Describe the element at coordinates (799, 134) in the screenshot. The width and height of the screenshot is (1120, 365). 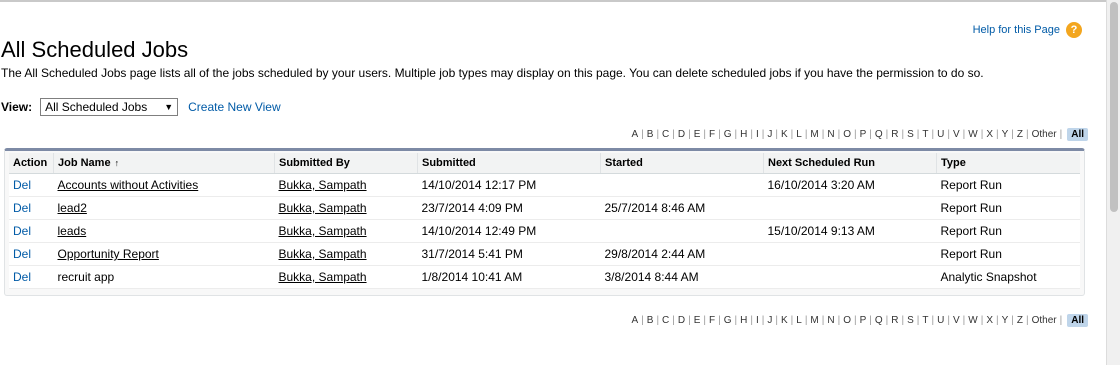
I see `alpha-top-letter-l: L` at that location.